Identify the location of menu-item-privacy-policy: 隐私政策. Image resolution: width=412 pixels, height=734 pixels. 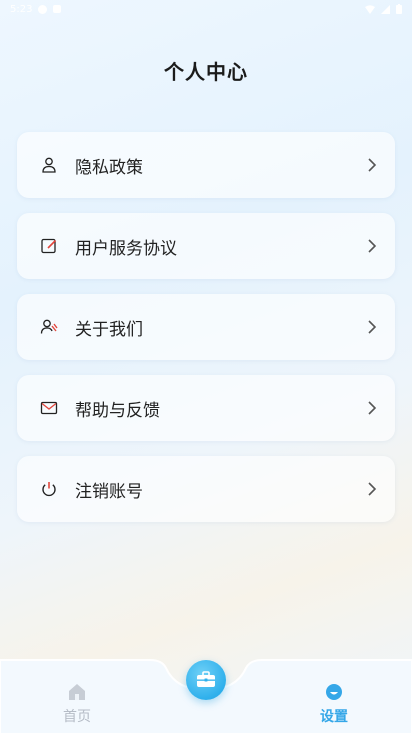
(206, 165).